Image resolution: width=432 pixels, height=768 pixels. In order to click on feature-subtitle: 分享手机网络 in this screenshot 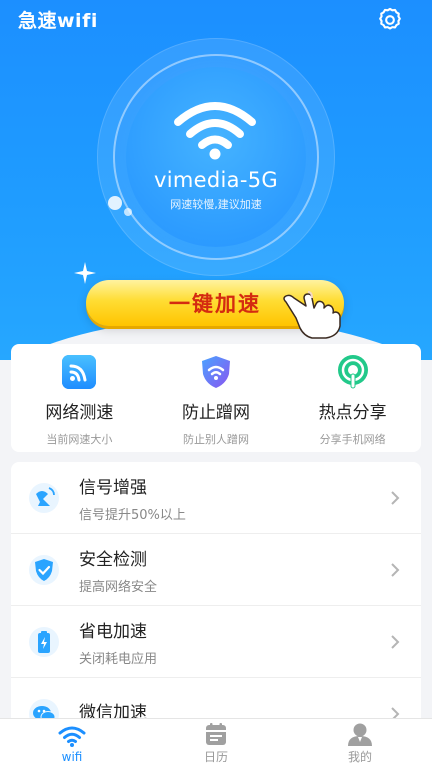, I will do `click(352, 439)`.